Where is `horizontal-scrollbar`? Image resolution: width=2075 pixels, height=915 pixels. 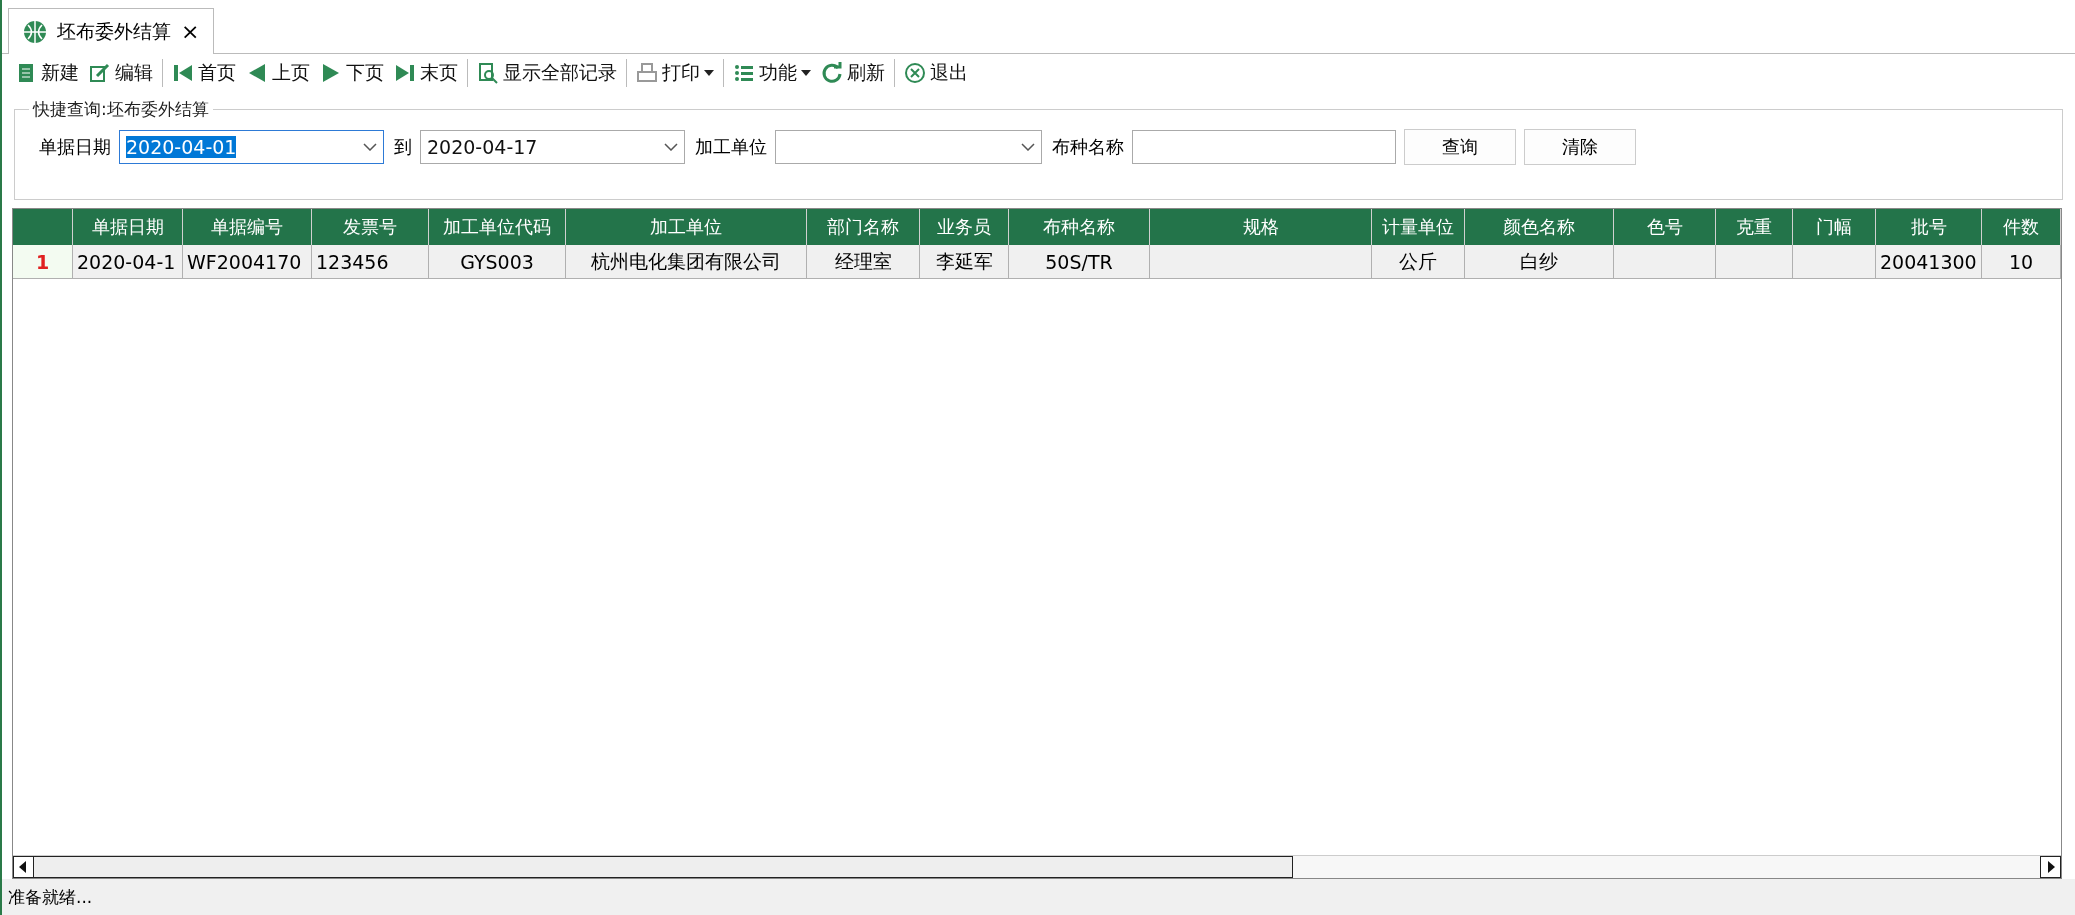 horizontal-scrollbar is located at coordinates (1037, 866).